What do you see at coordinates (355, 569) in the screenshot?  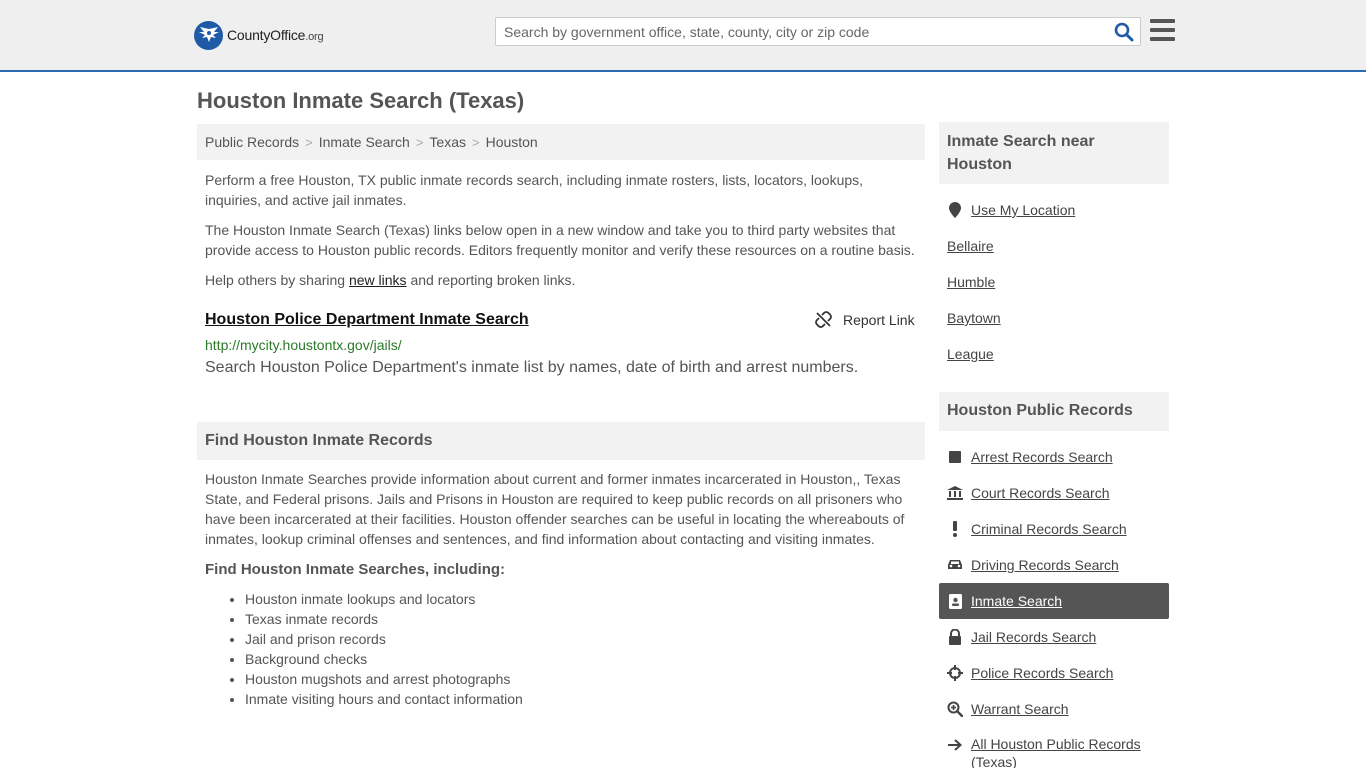 I see `searches-subheading: Find Houston Inmate Searches, including:` at bounding box center [355, 569].